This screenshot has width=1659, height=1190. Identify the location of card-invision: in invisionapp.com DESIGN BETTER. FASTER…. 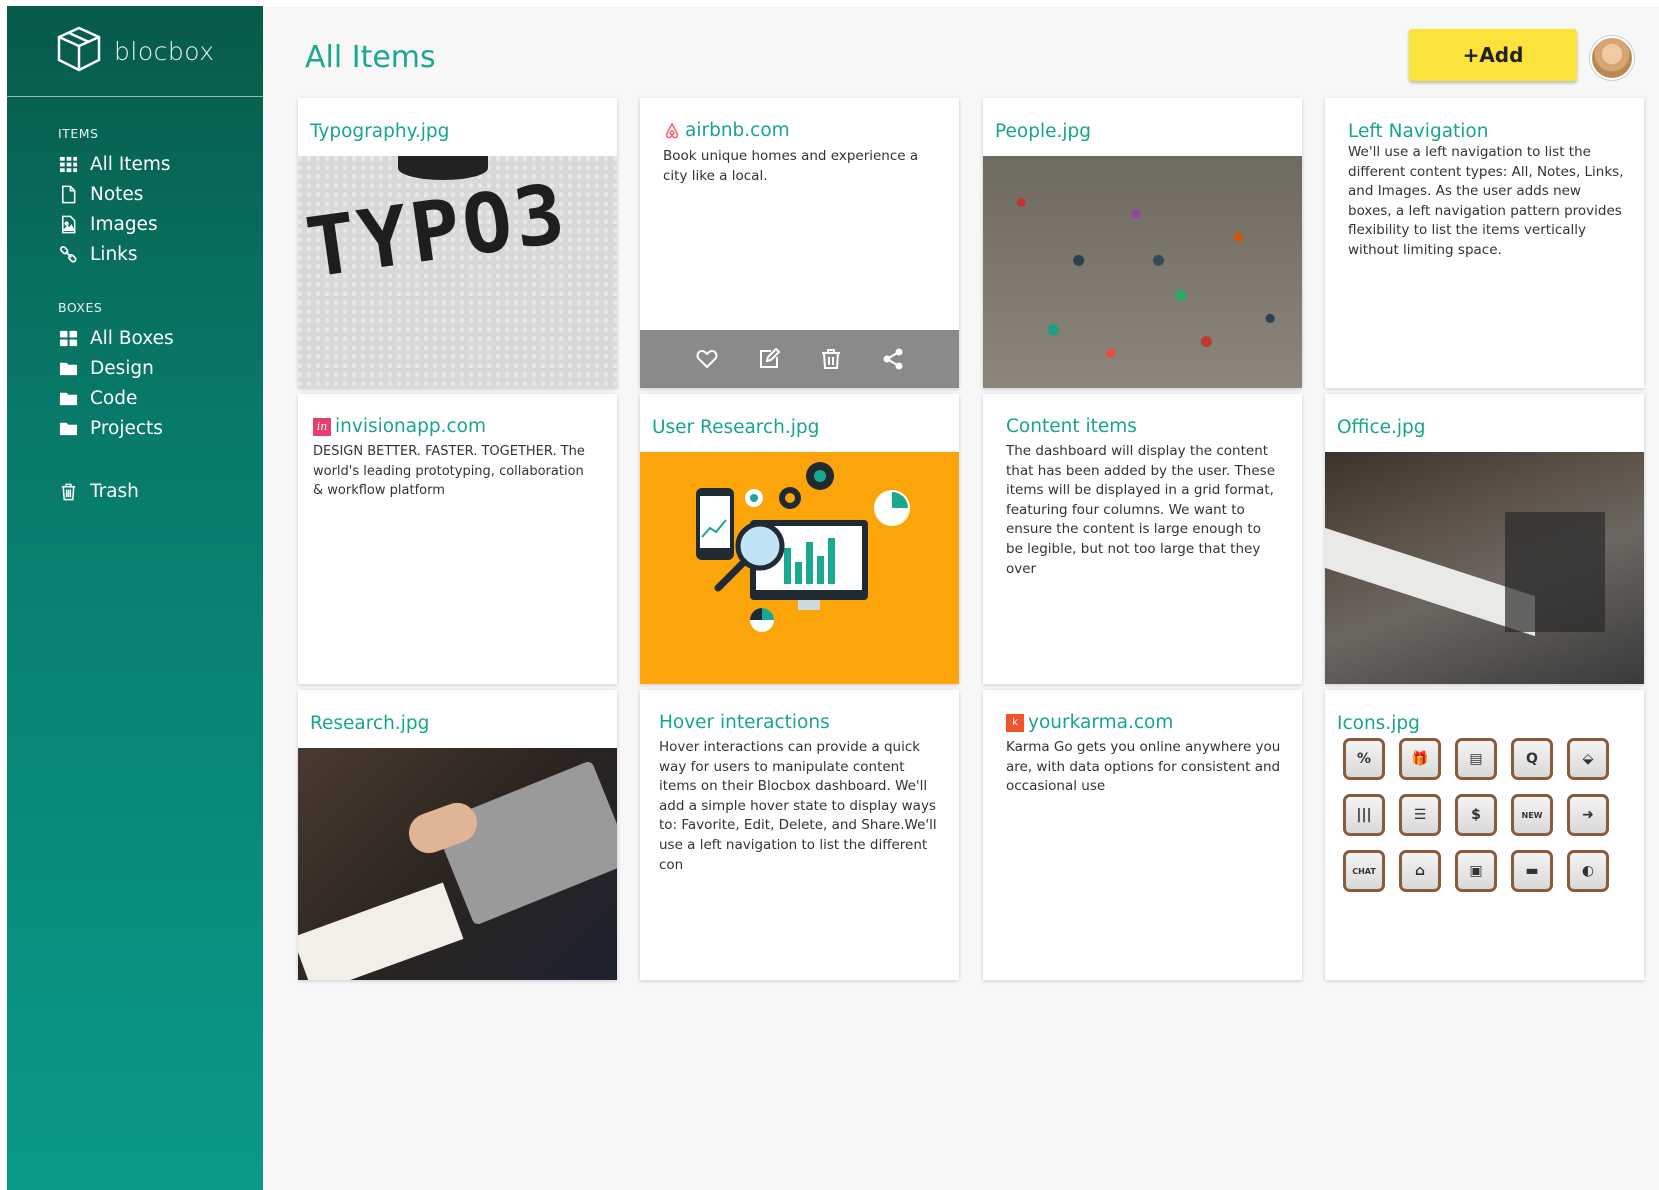
(457, 539).